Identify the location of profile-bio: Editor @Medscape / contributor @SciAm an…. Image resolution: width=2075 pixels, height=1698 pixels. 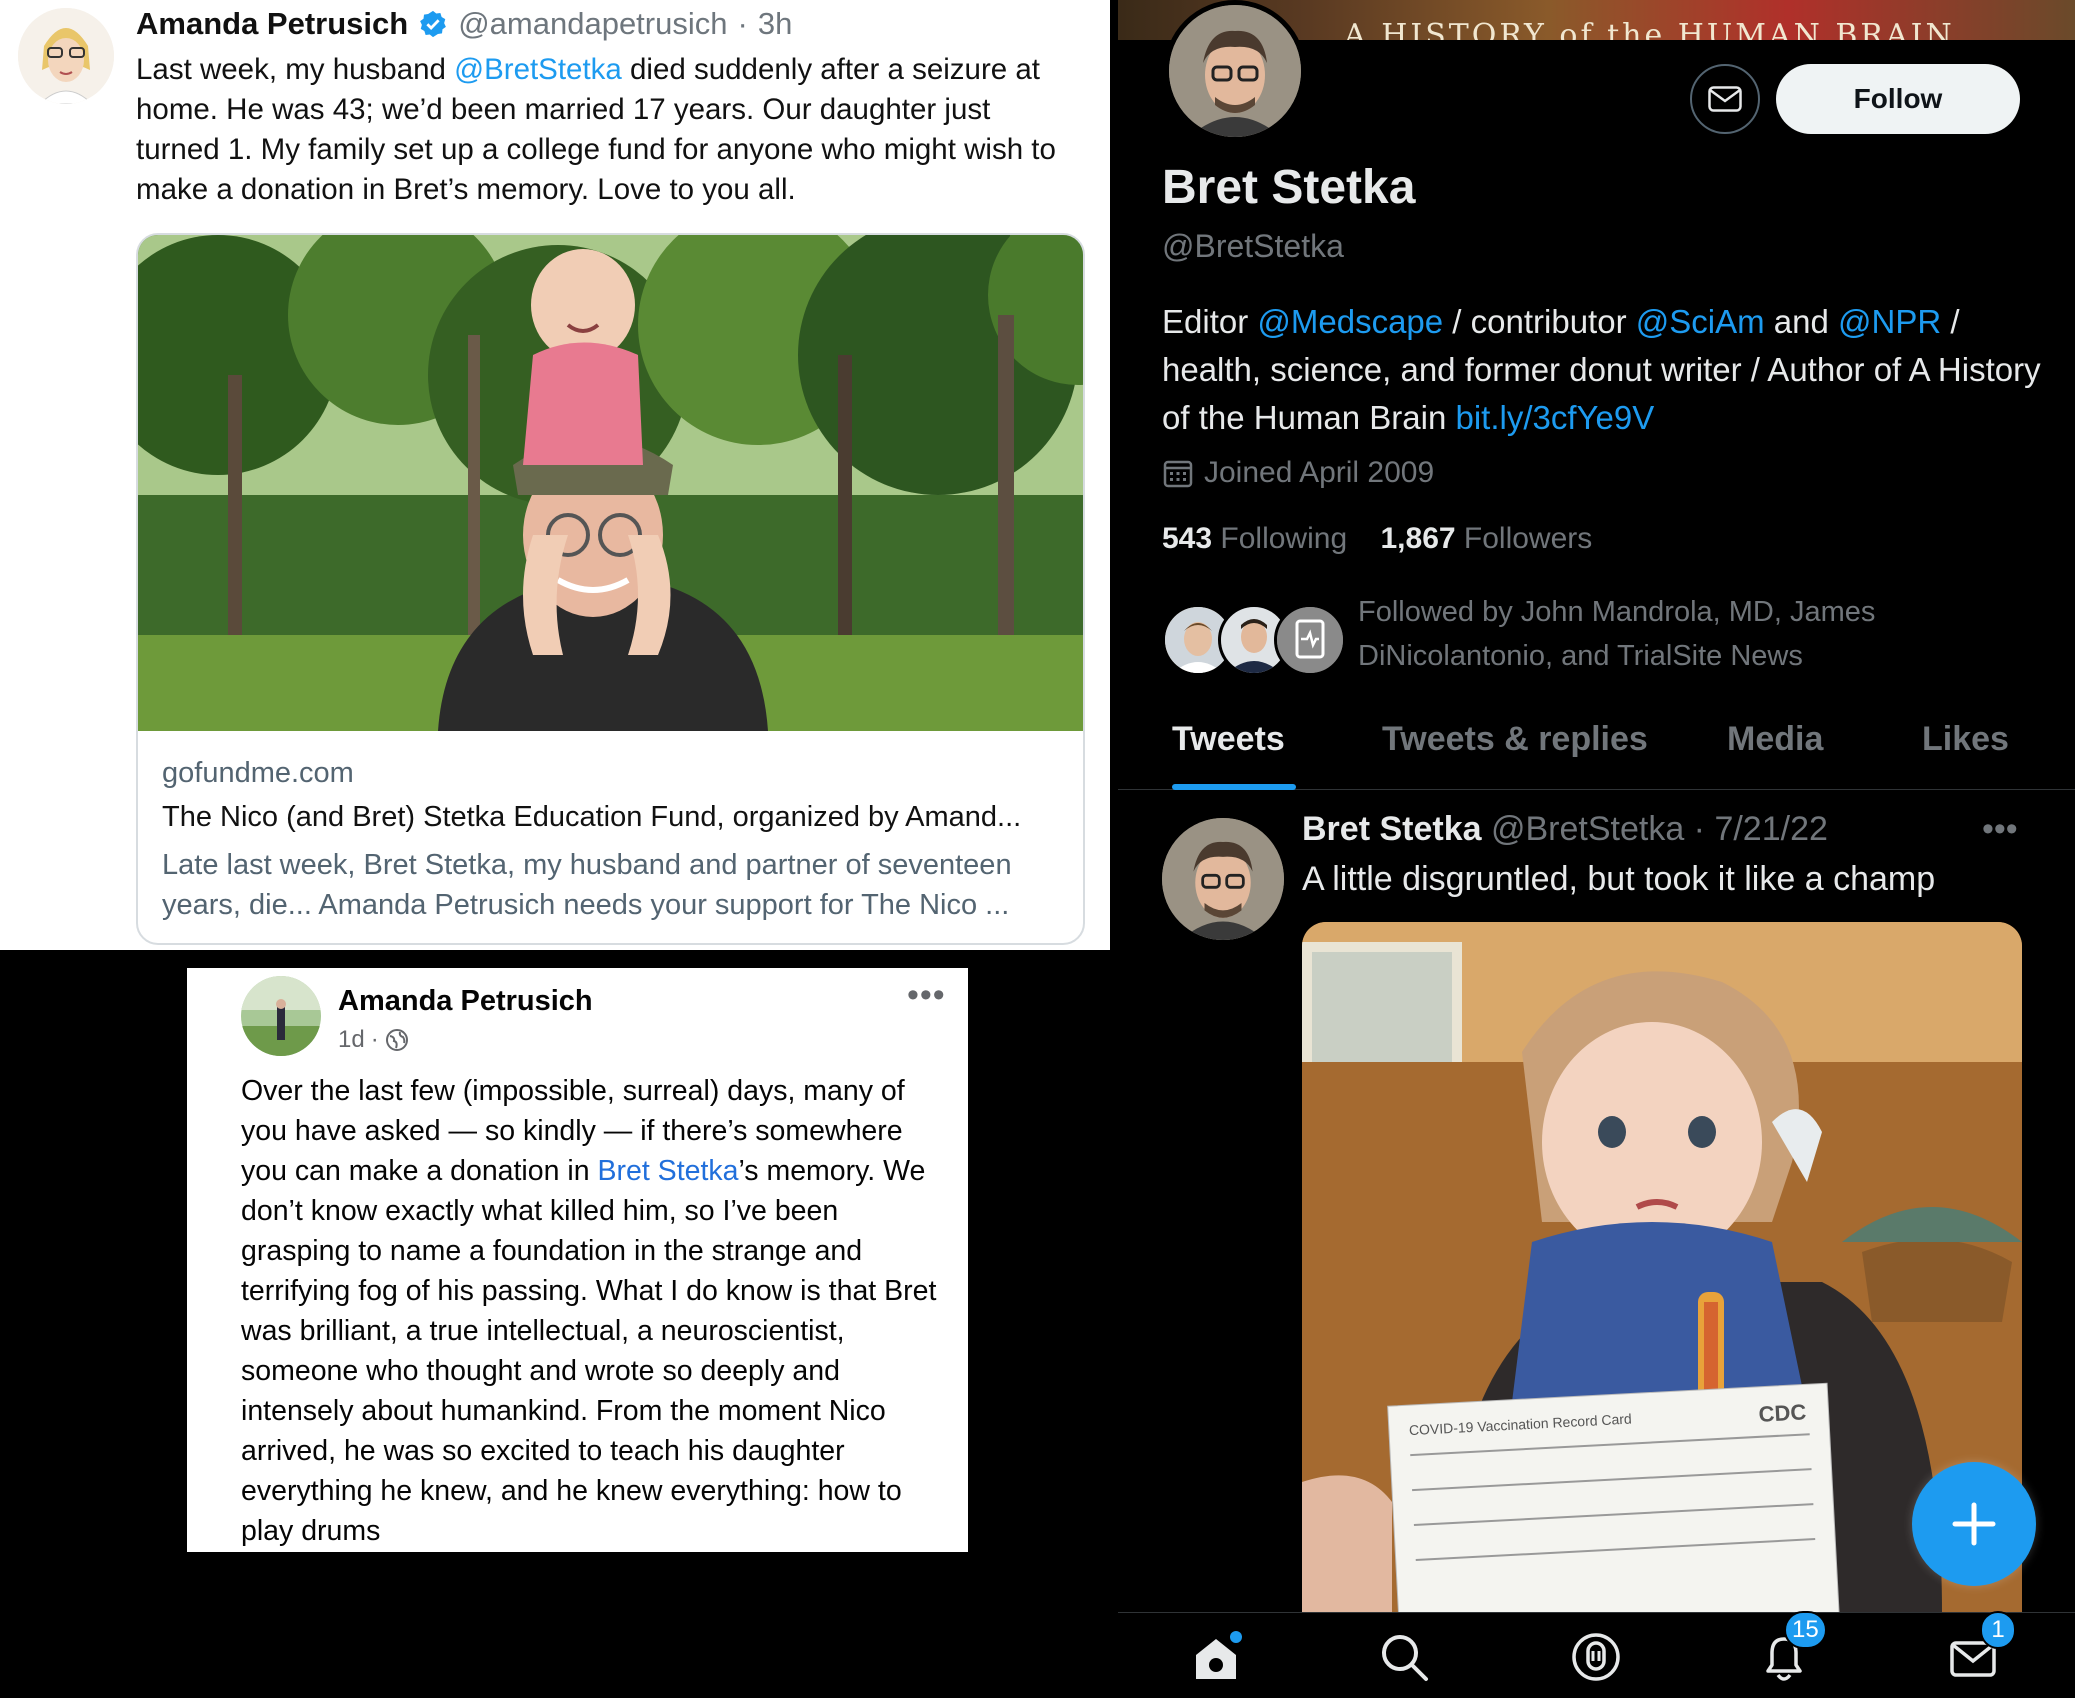
(1602, 370).